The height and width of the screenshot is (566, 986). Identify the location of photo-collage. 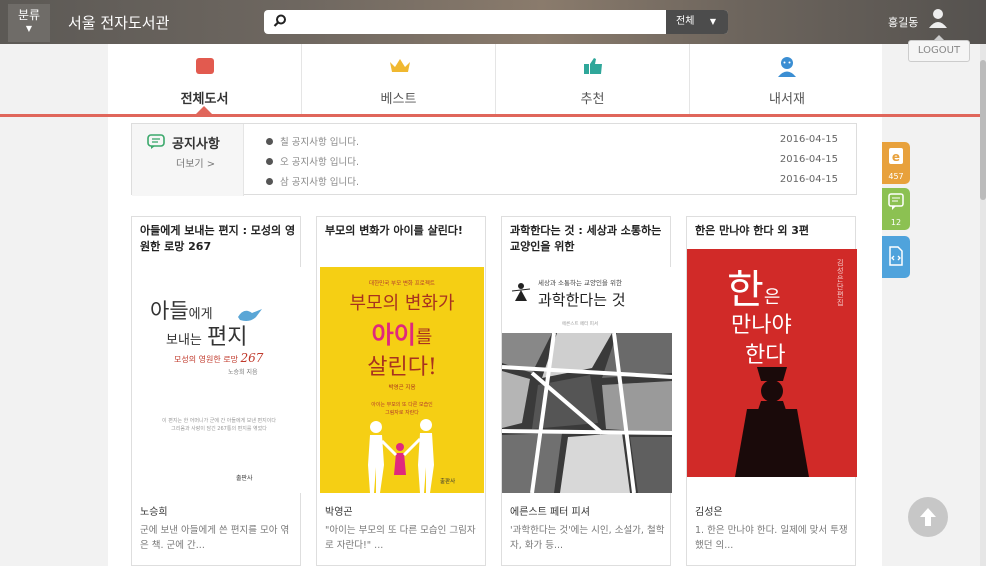
(587, 413).